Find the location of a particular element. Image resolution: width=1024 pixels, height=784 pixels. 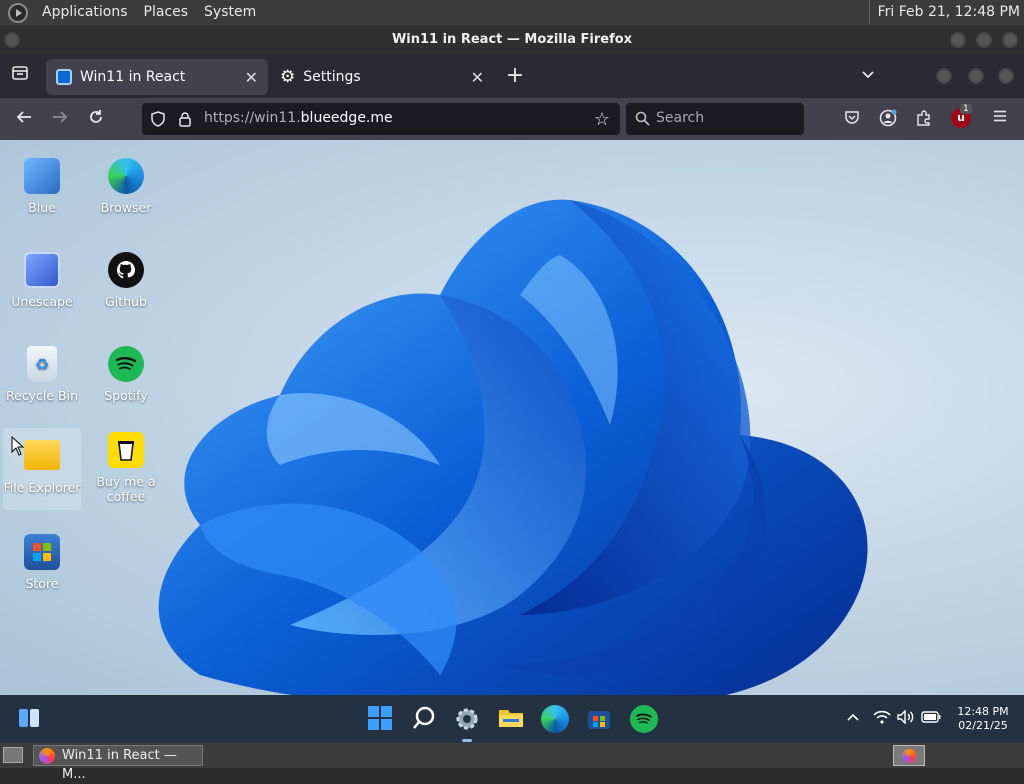

window-title: Win11 in React — Mozilla Firefox is located at coordinates (512, 39).